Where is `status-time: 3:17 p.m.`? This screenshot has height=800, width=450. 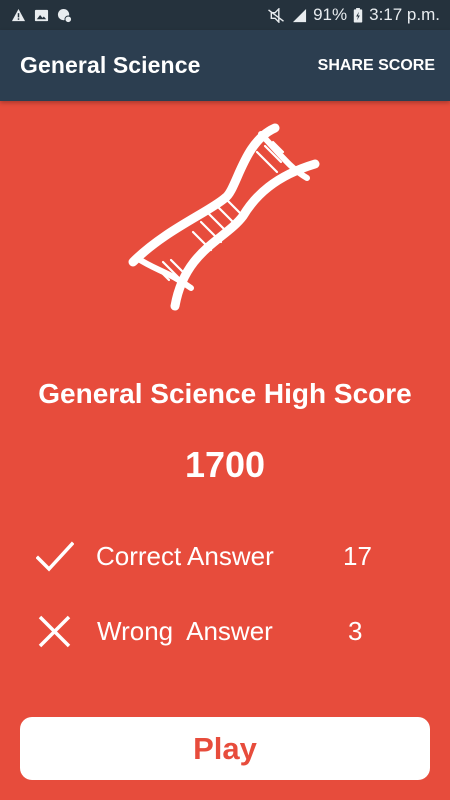 status-time: 3:17 p.m. is located at coordinates (404, 14).